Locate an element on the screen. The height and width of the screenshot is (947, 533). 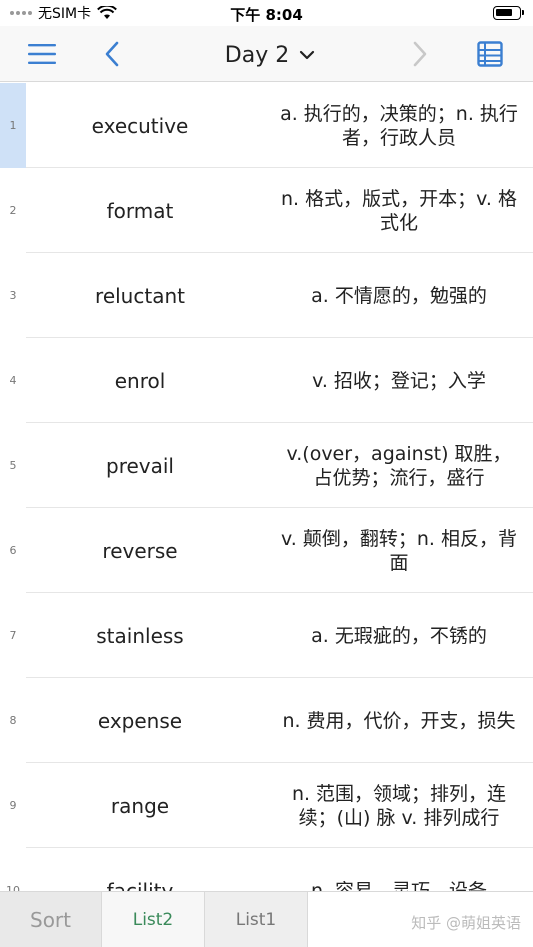
word-definition: v. 招收；登记；入学 is located at coordinates (399, 380).